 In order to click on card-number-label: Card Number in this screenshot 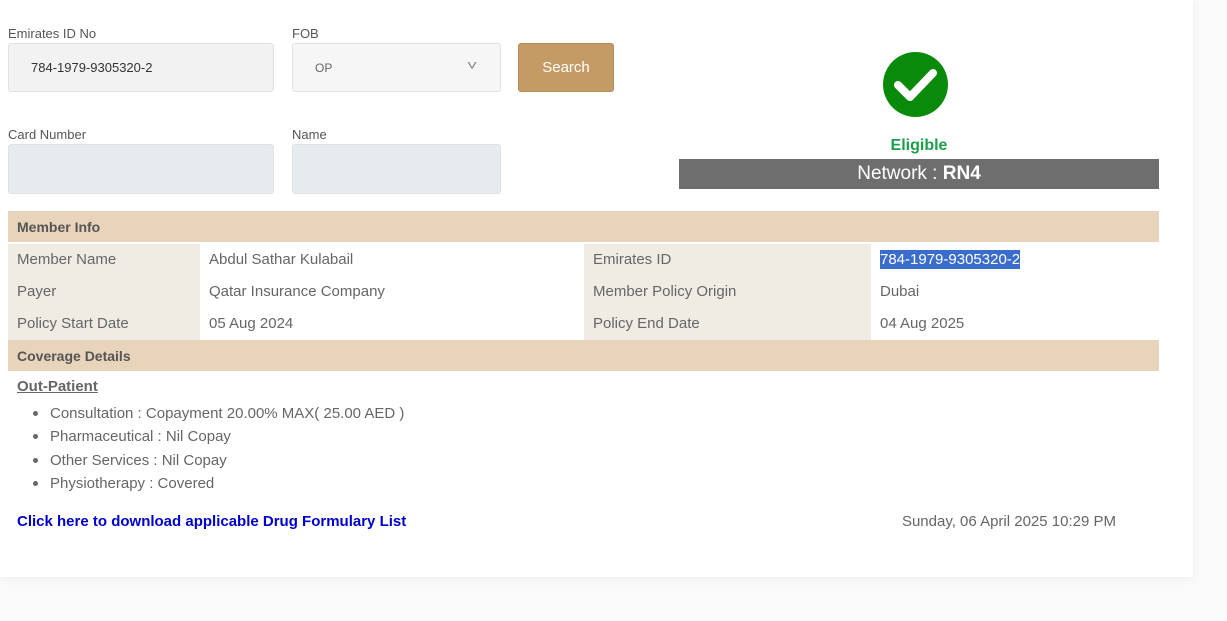, I will do `click(47, 134)`.